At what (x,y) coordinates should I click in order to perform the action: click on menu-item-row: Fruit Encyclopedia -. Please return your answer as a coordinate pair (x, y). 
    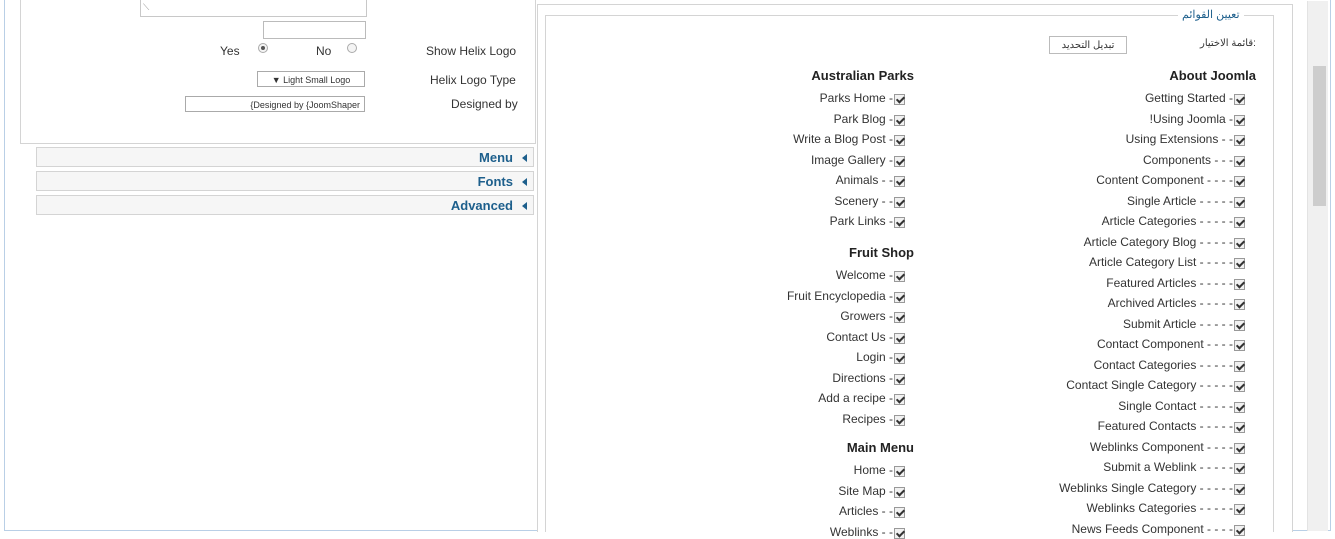
    Looking at the image, I should click on (846, 296).